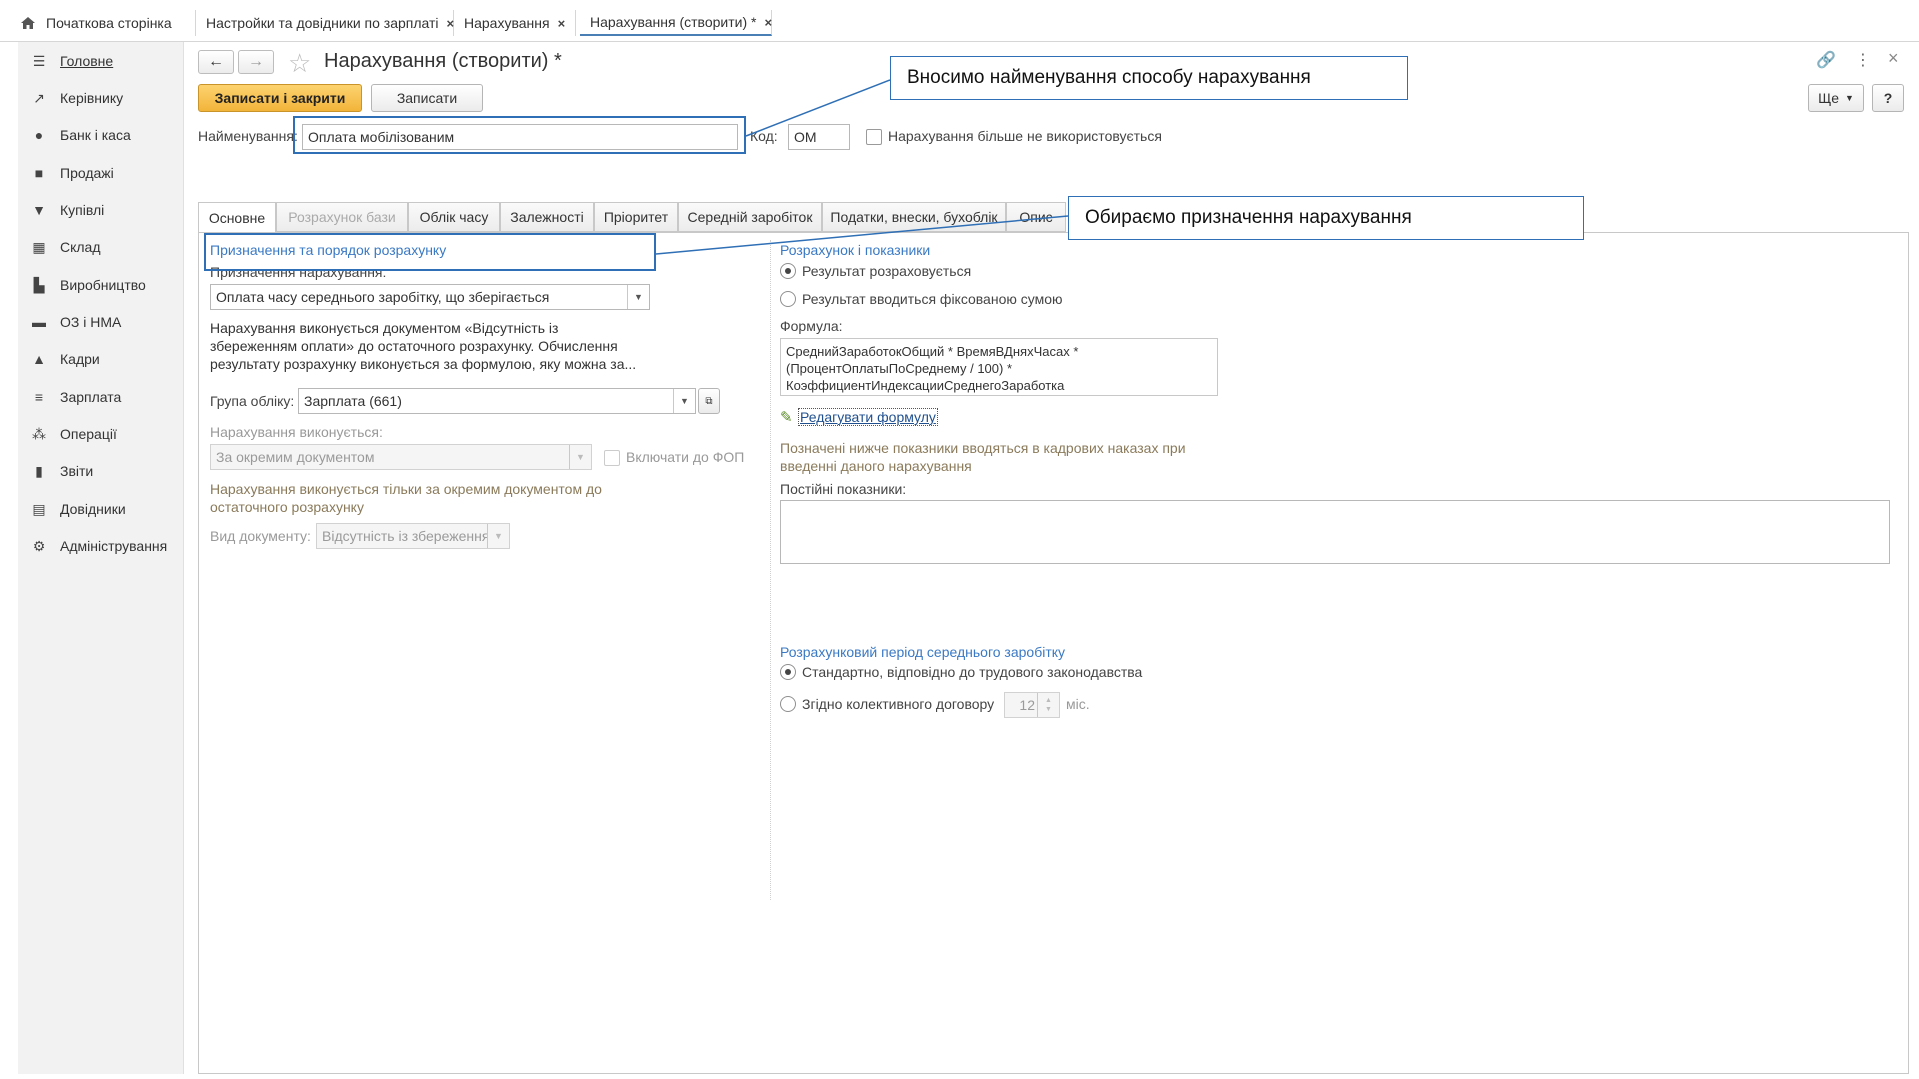 This screenshot has height=1079, width=1919. I want to click on standard-period-radio, so click(788, 672).